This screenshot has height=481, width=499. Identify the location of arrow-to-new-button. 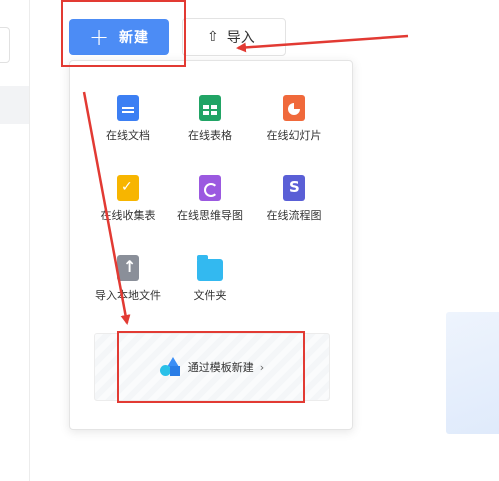
(322, 43).